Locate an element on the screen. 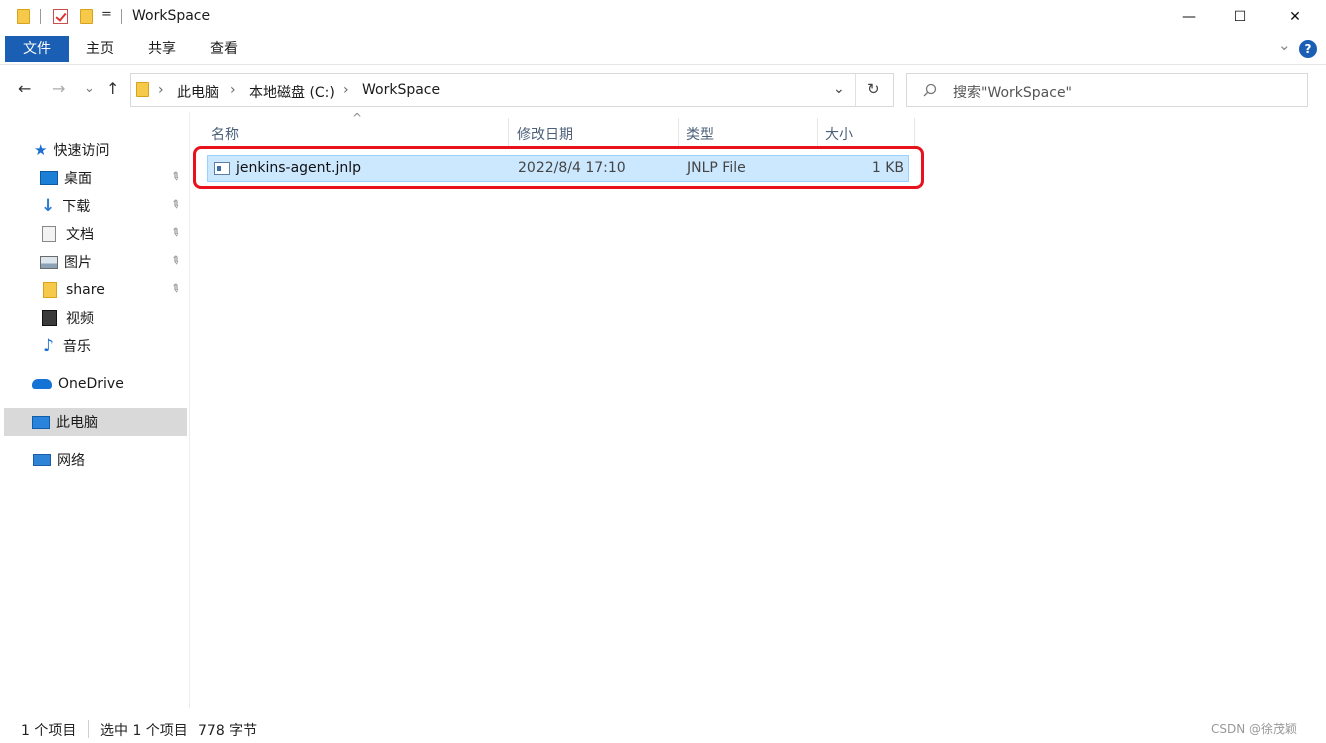  search-input: 搜索"WorkSpace" is located at coordinates (1107, 90).